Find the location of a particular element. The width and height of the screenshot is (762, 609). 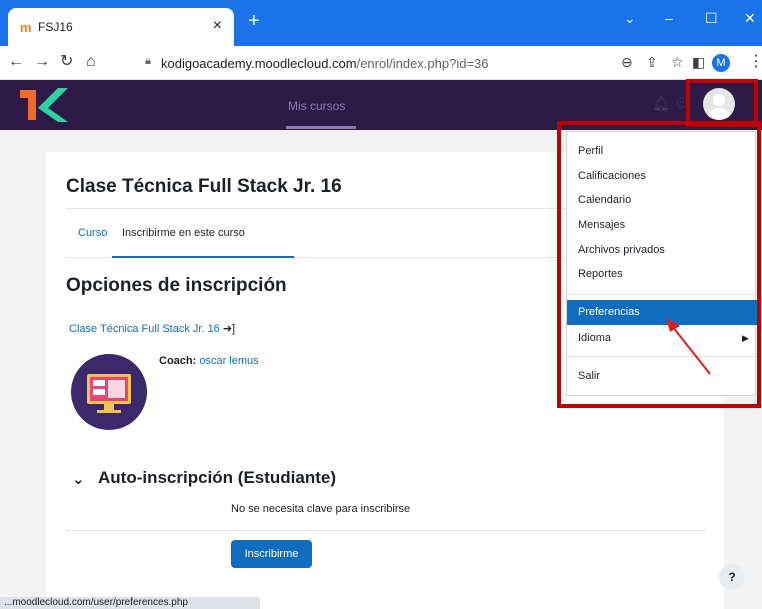

side-panel-icon: ◧ is located at coordinates (698, 62).